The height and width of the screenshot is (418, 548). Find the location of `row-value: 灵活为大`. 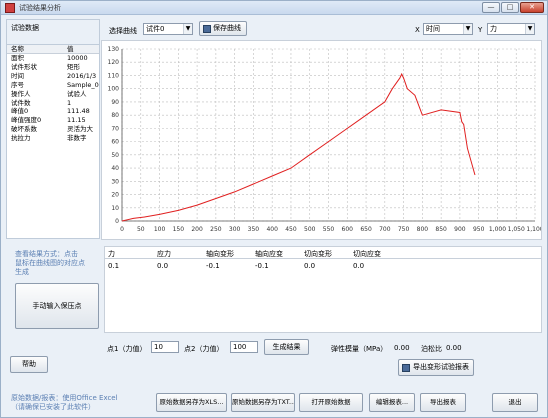

row-value: 灵活为大 is located at coordinates (80, 129).